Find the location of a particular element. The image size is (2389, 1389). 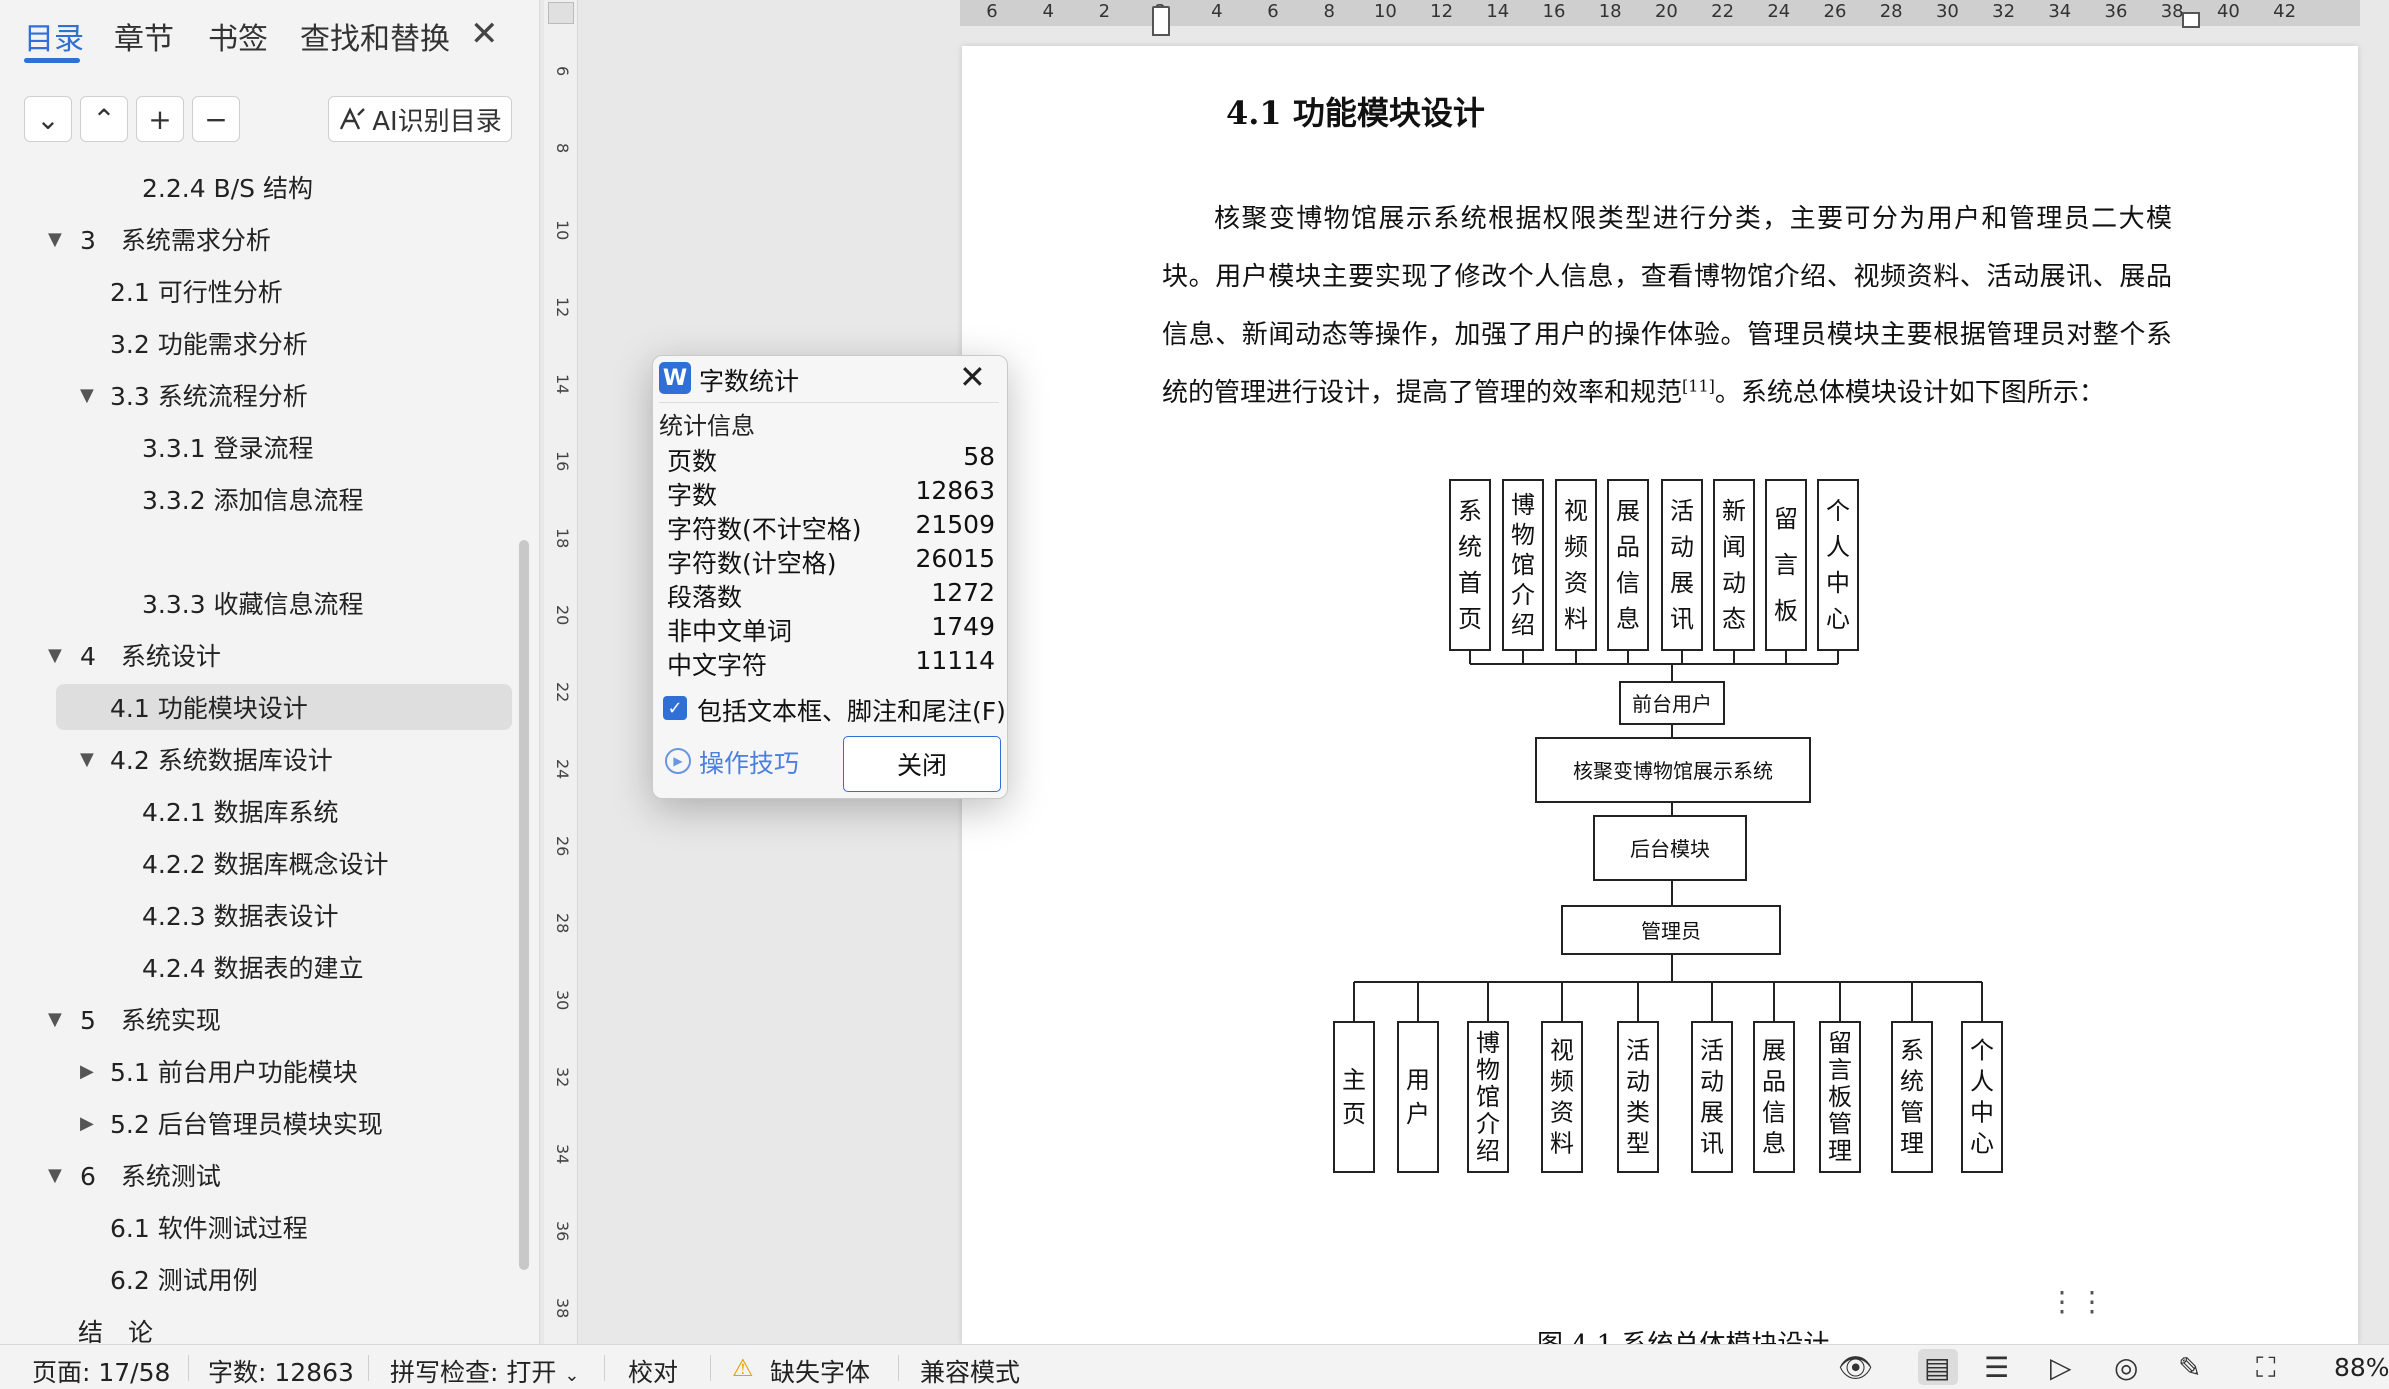

stat-value: 1272 is located at coordinates (963, 592).